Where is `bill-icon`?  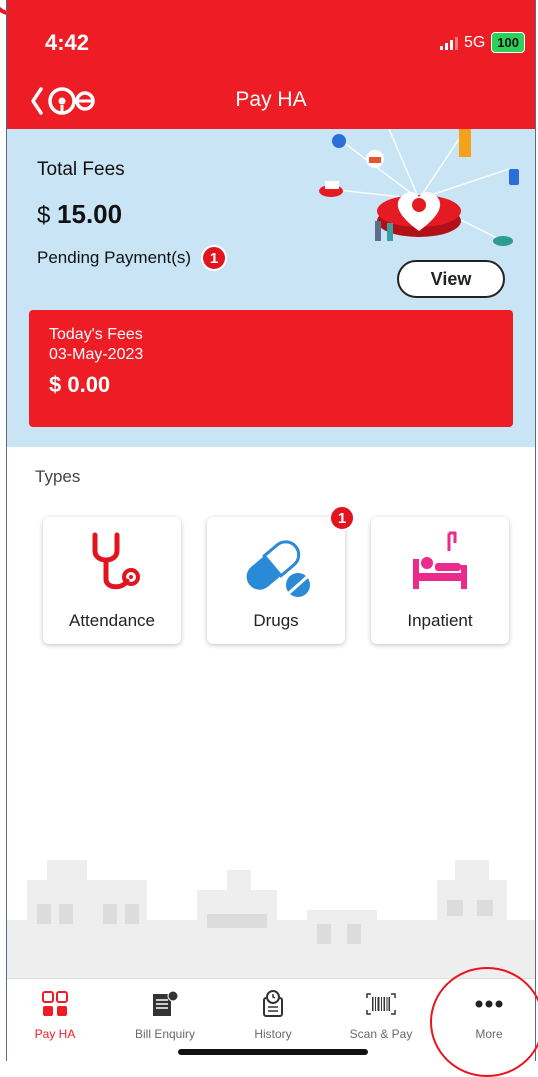
bill-icon is located at coordinates (166, 1003).